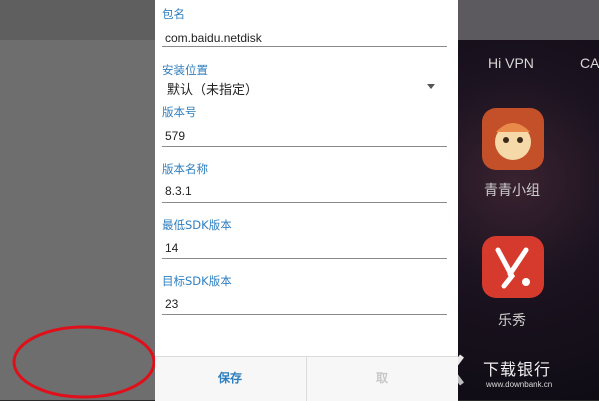 The image size is (599, 401). Describe the element at coordinates (185, 70) in the screenshot. I see `install-location-label: 安装位置` at that location.